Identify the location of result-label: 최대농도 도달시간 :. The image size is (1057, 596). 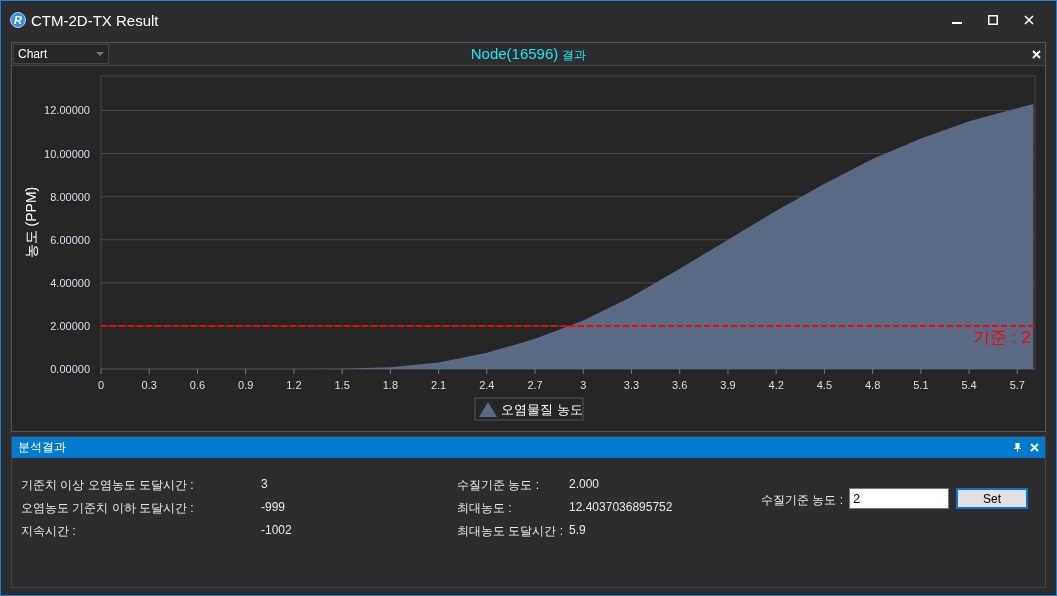
(510, 531).